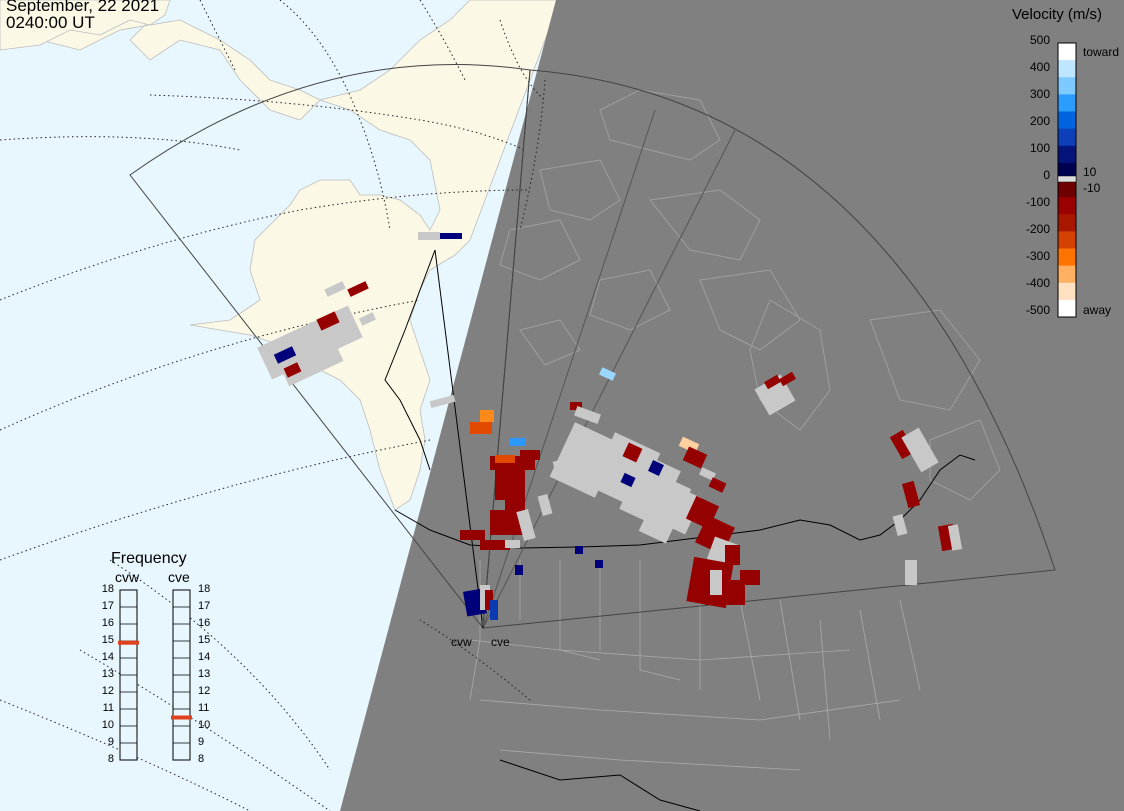 This screenshot has height=811, width=1124. I want to click on colorbar-zero-band, so click(1067, 179).